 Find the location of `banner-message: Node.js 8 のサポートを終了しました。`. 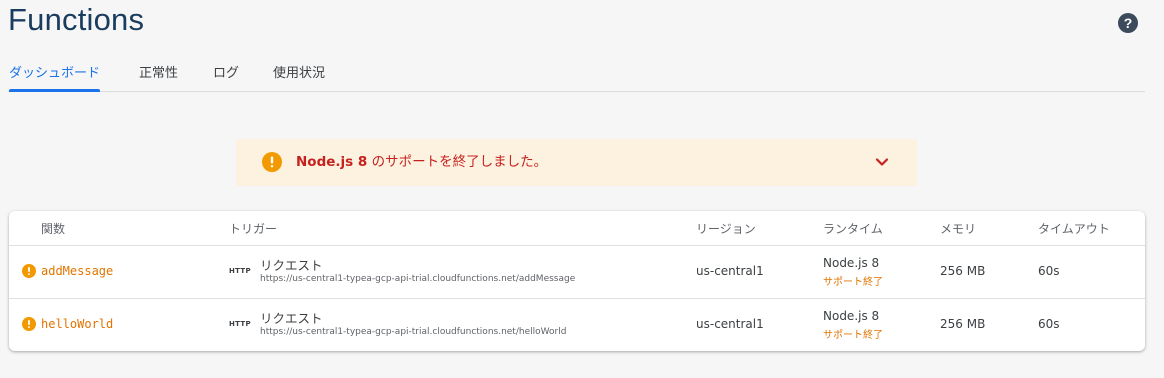

banner-message: Node.js 8 のサポートを終了しました。 is located at coordinates (421, 162).